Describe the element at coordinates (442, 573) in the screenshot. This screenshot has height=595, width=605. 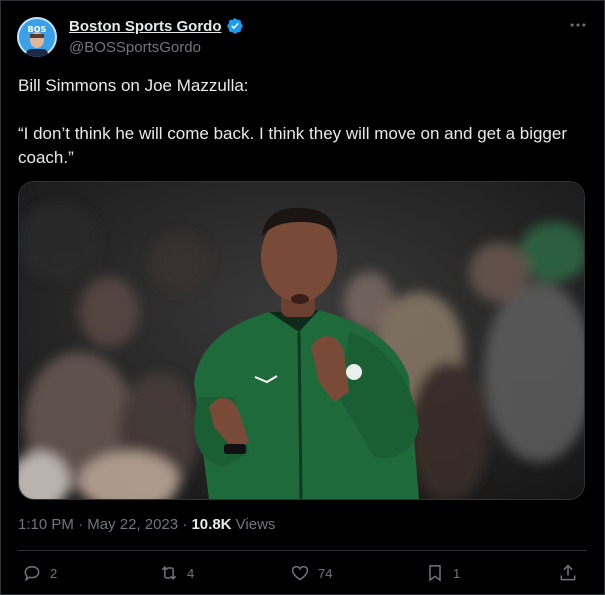
I see `bookmark-button: 1` at that location.